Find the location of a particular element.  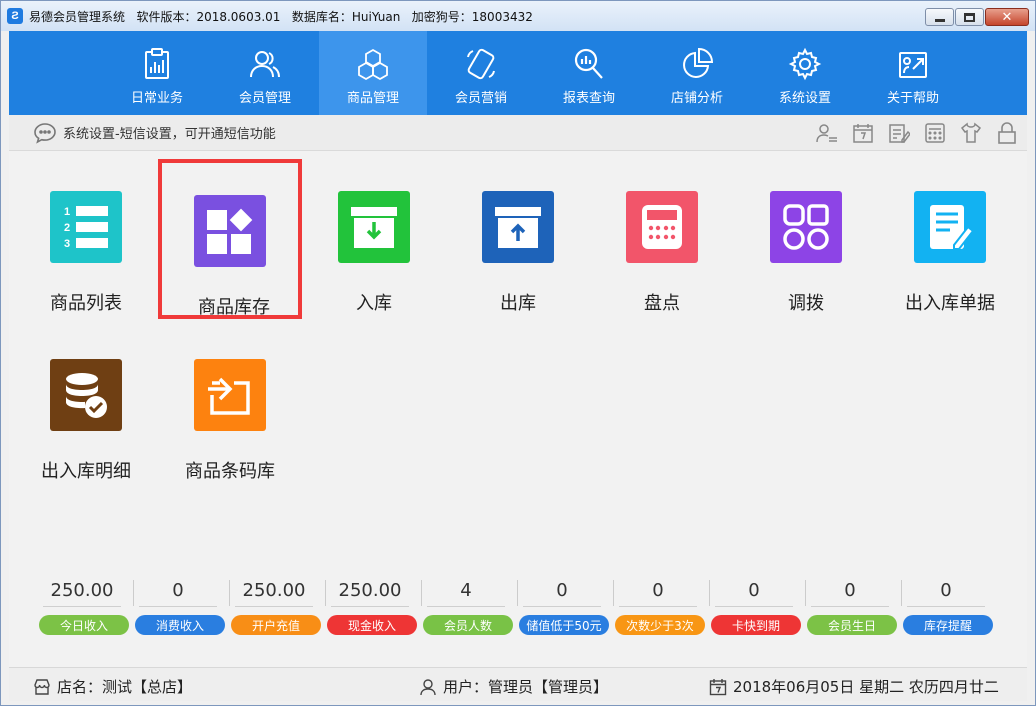

sms-notice: 系统设置-短信设置，可开通短信功能 is located at coordinates (169, 134).